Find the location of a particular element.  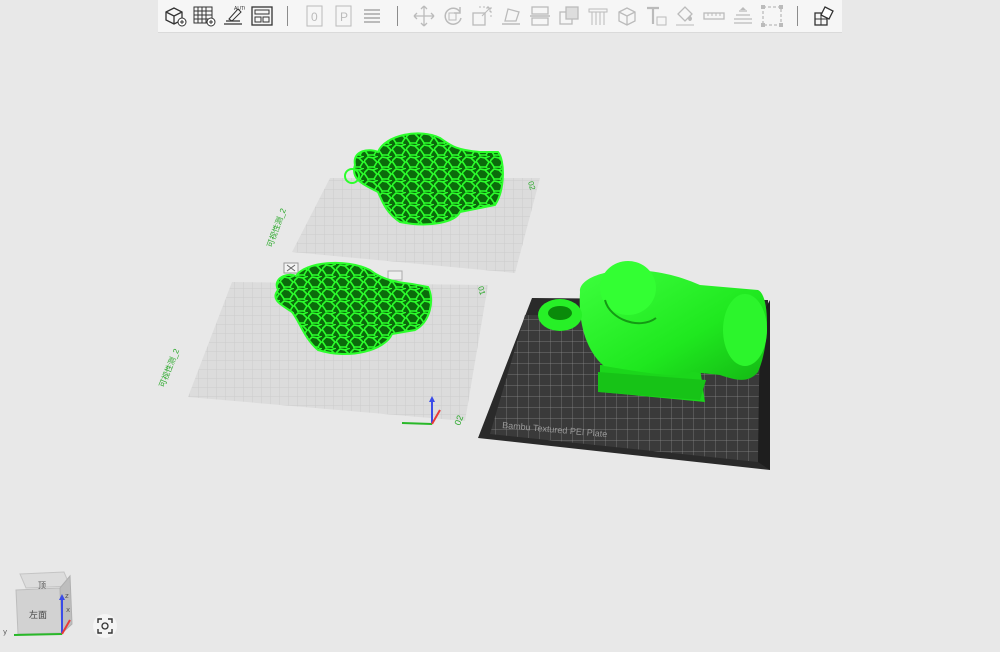

split-button is located at coordinates (823, 16).